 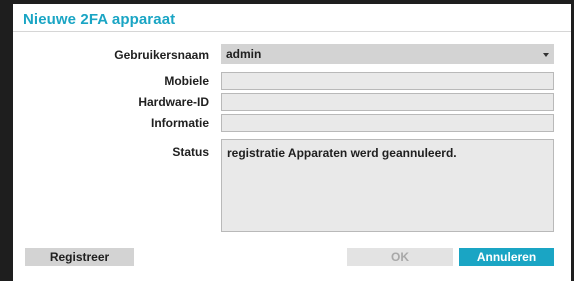 What do you see at coordinates (546, 55) in the screenshot?
I see `chevron-down-icon` at bounding box center [546, 55].